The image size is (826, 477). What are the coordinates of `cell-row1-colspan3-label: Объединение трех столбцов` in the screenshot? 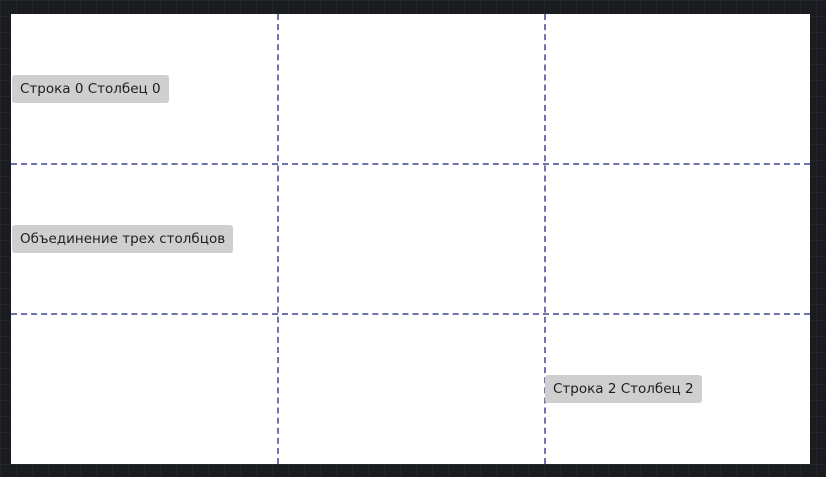 It's located at (123, 239).